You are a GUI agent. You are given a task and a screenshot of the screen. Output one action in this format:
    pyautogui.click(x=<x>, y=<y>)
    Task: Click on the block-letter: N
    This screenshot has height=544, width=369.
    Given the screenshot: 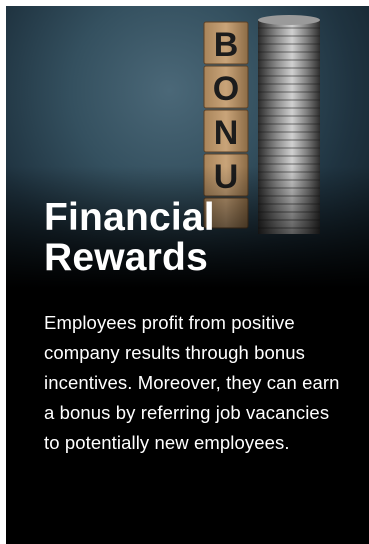 What is the action you would take?
    pyautogui.click(x=226, y=133)
    